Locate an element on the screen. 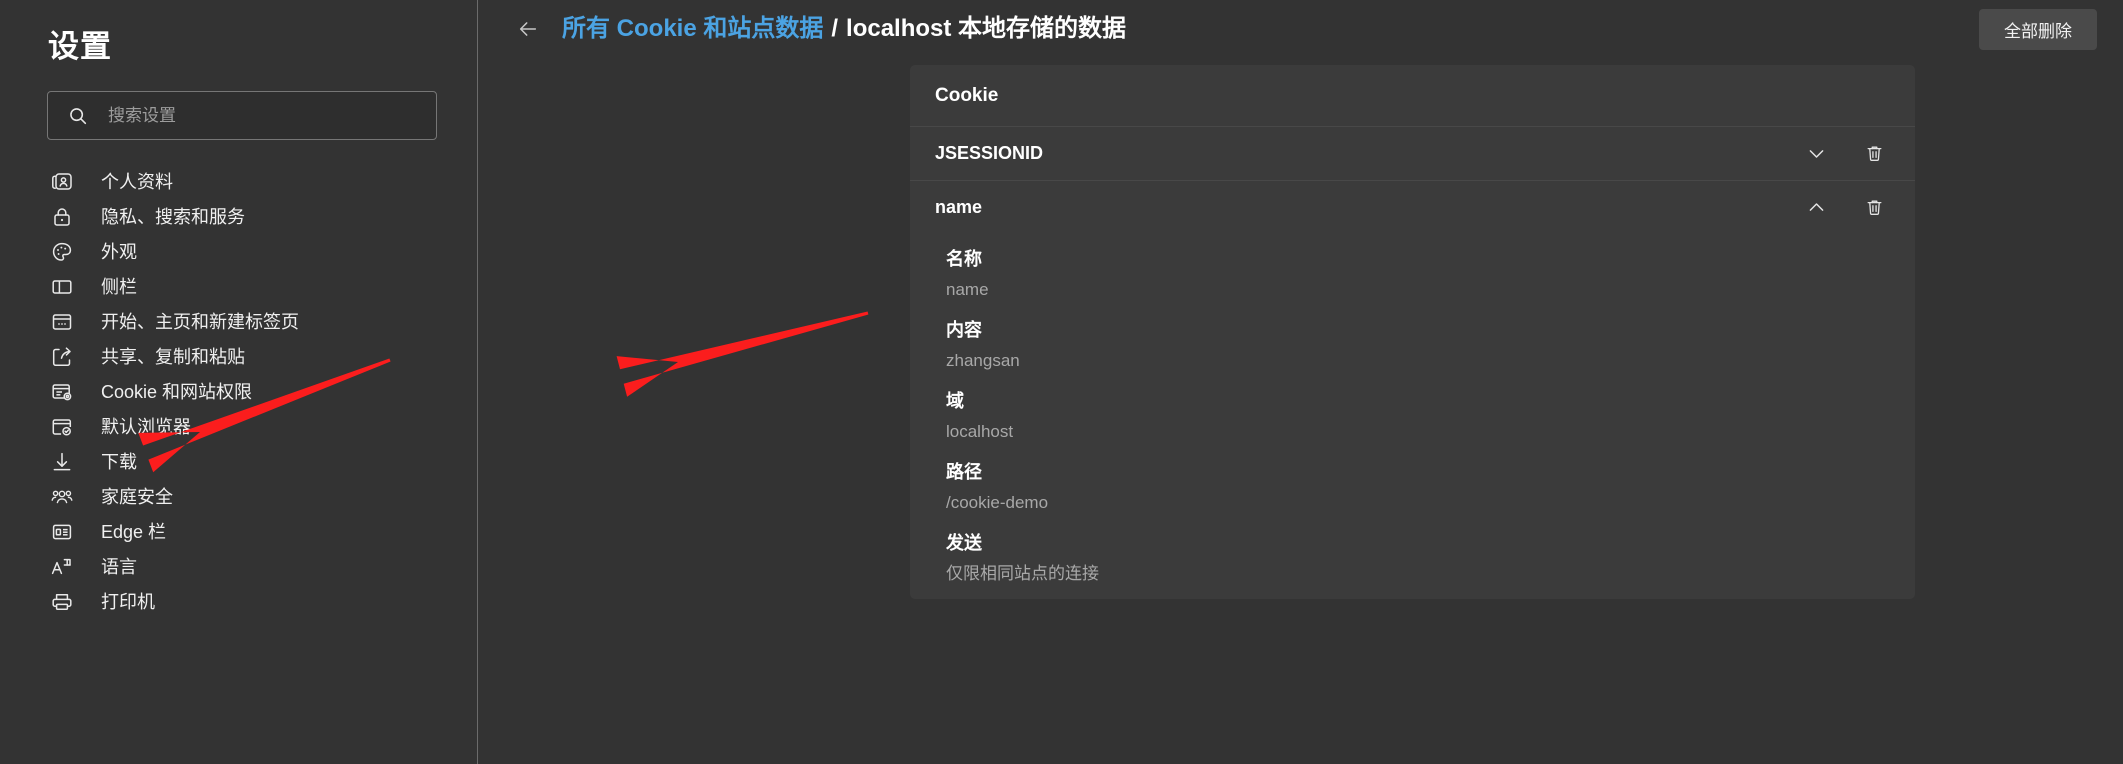 This screenshot has height=764, width=2123. sidebar-item-downloads: 下载 is located at coordinates (238, 461).